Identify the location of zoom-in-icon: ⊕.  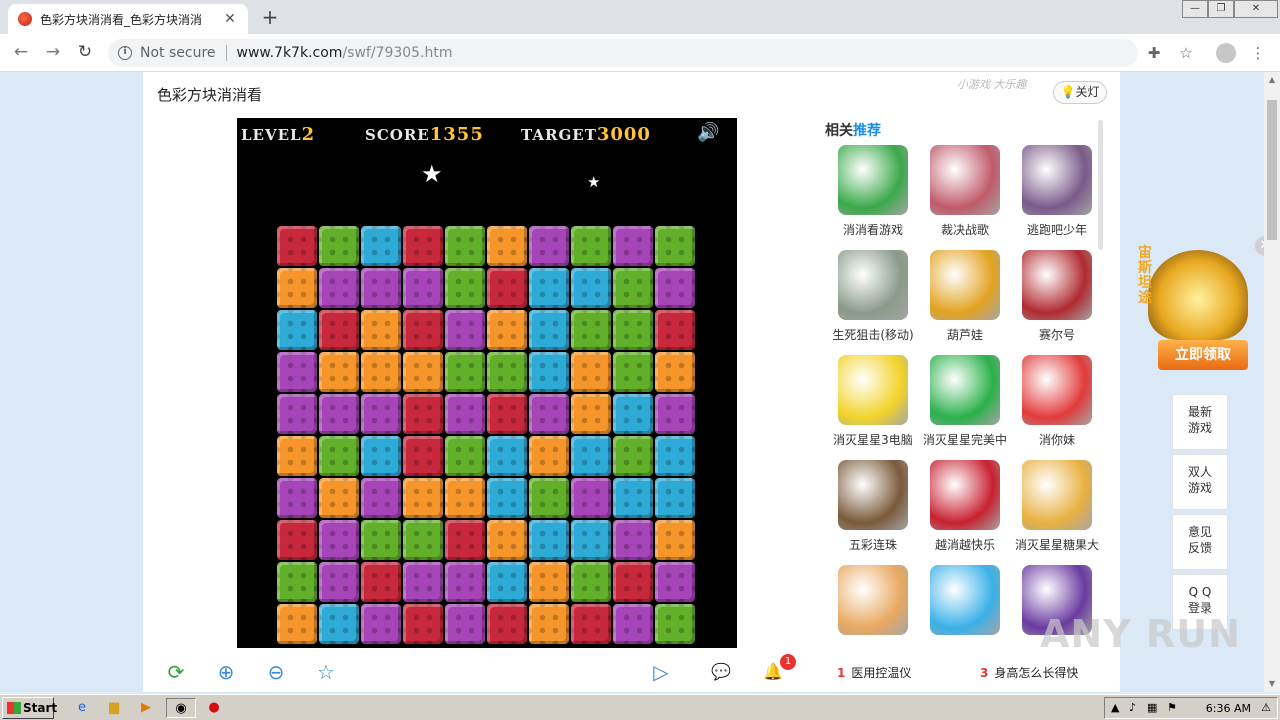
(226, 673).